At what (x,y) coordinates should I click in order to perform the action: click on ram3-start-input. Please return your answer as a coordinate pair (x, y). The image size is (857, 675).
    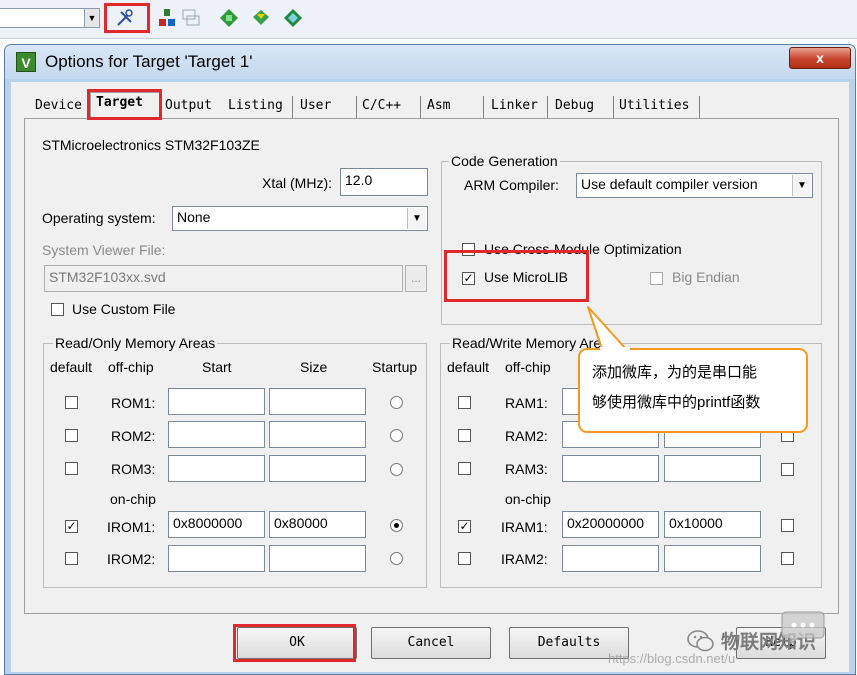
    Looking at the image, I should click on (610, 468).